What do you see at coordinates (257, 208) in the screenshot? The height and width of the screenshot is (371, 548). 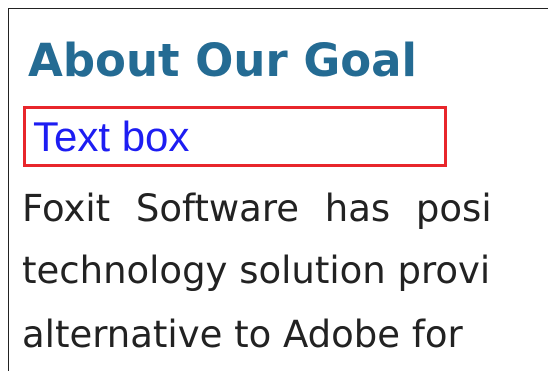 I see `paragraph-line: Foxit Software has posi` at bounding box center [257, 208].